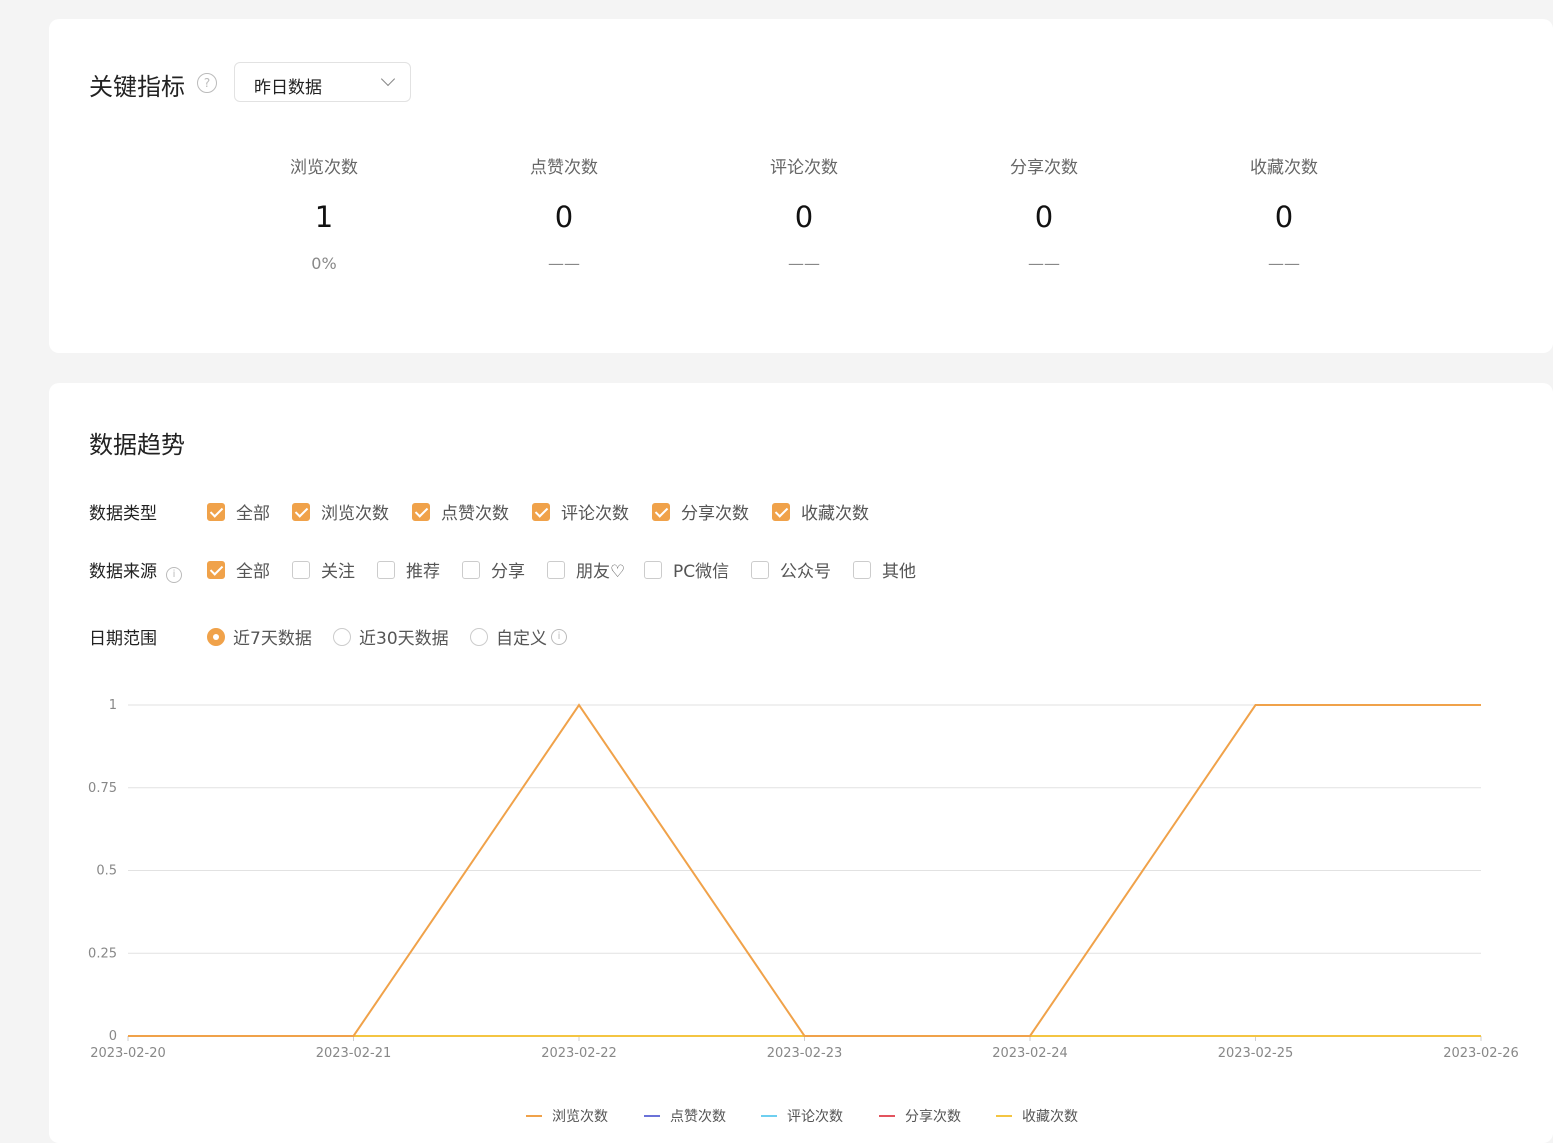  I want to click on legend-item-favorites: 收藏次数, so click(1037, 1116).